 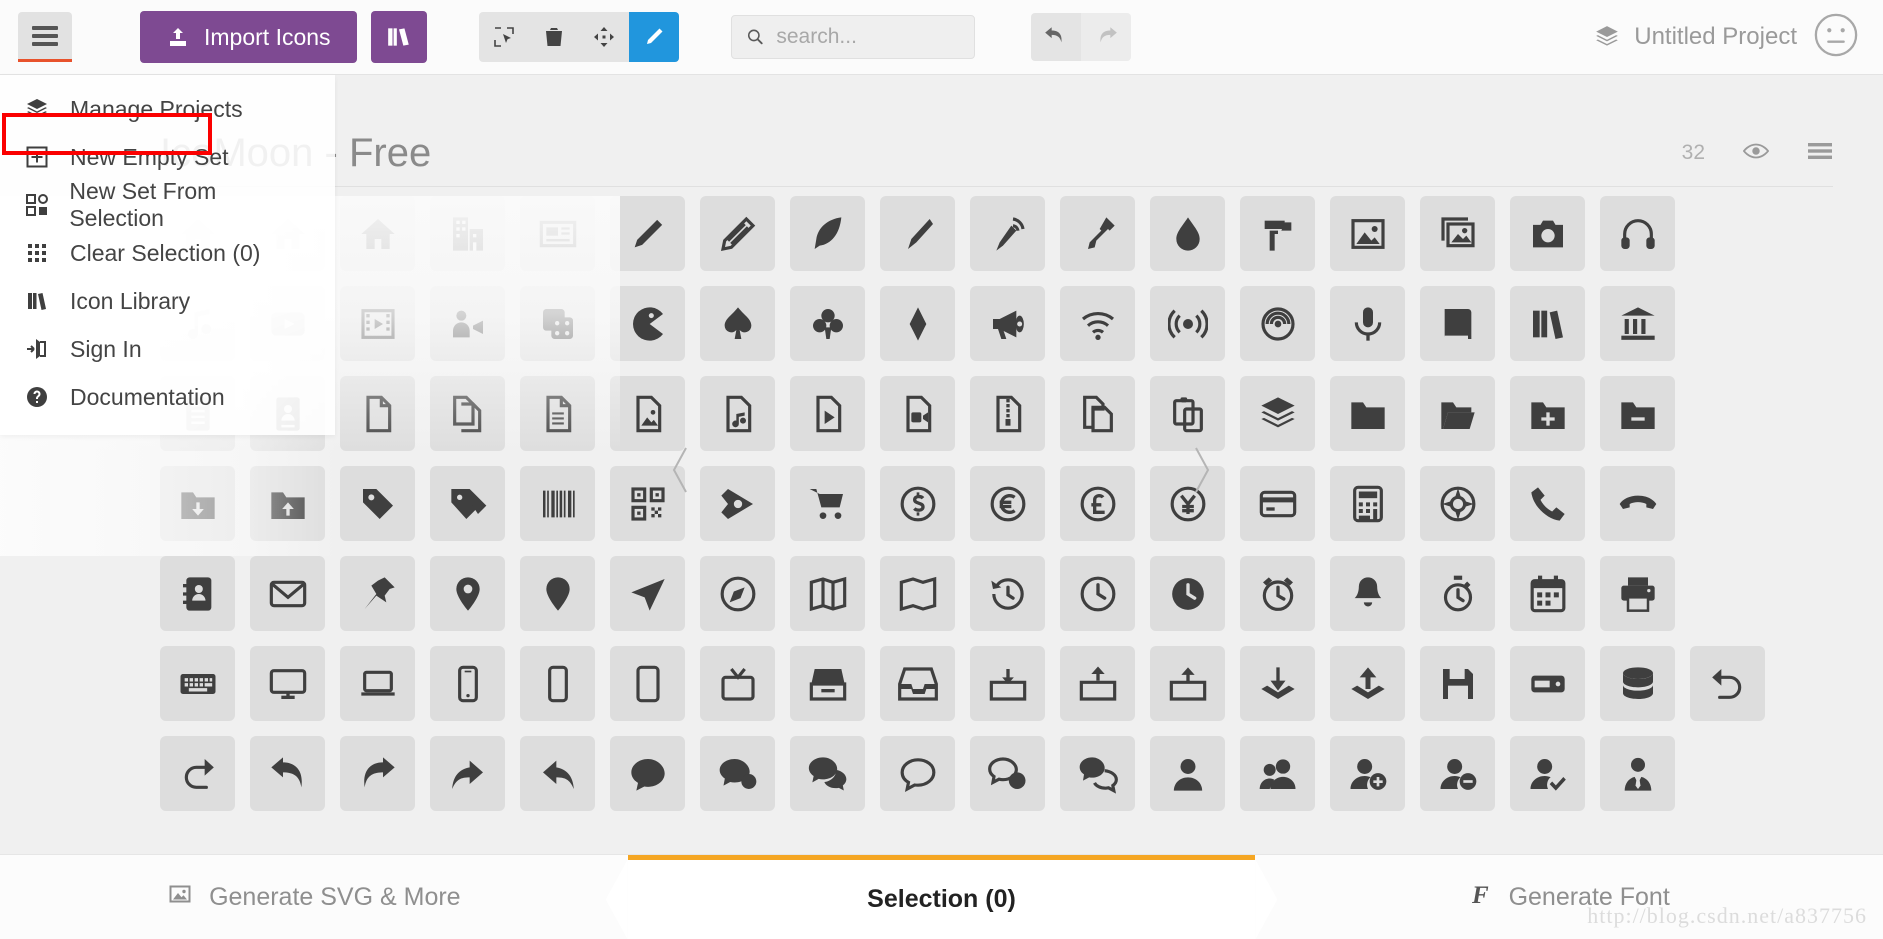 What do you see at coordinates (1637, 773) in the screenshot?
I see `icon-cell-user-tie` at bounding box center [1637, 773].